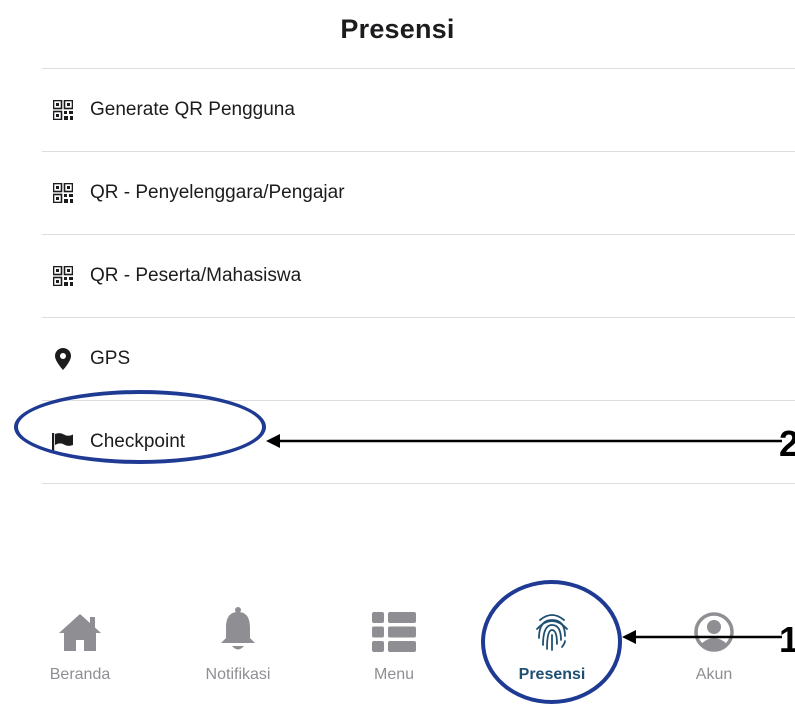 The image size is (795, 704). Describe the element at coordinates (110, 358) in the screenshot. I see `menu-item-label: GPS` at that location.